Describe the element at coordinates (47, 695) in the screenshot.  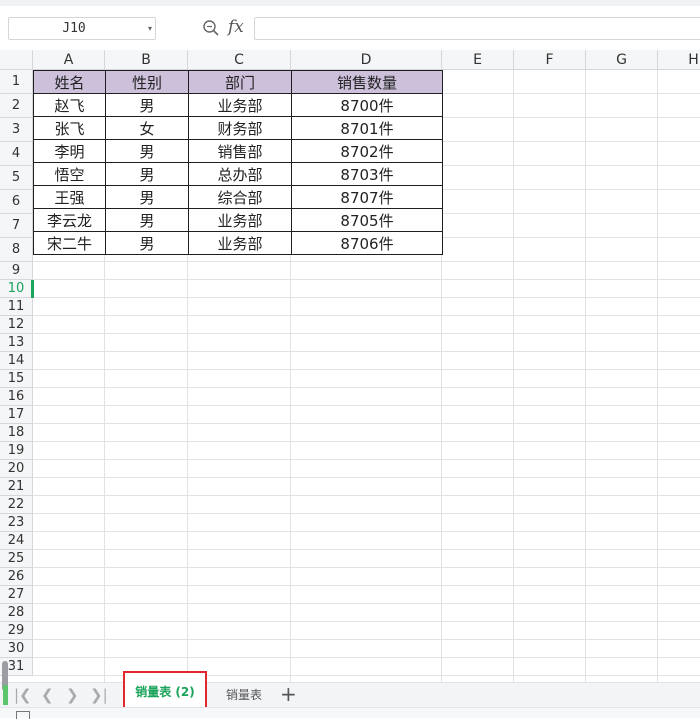
I see `prev-sheet-icon: ❮` at that location.